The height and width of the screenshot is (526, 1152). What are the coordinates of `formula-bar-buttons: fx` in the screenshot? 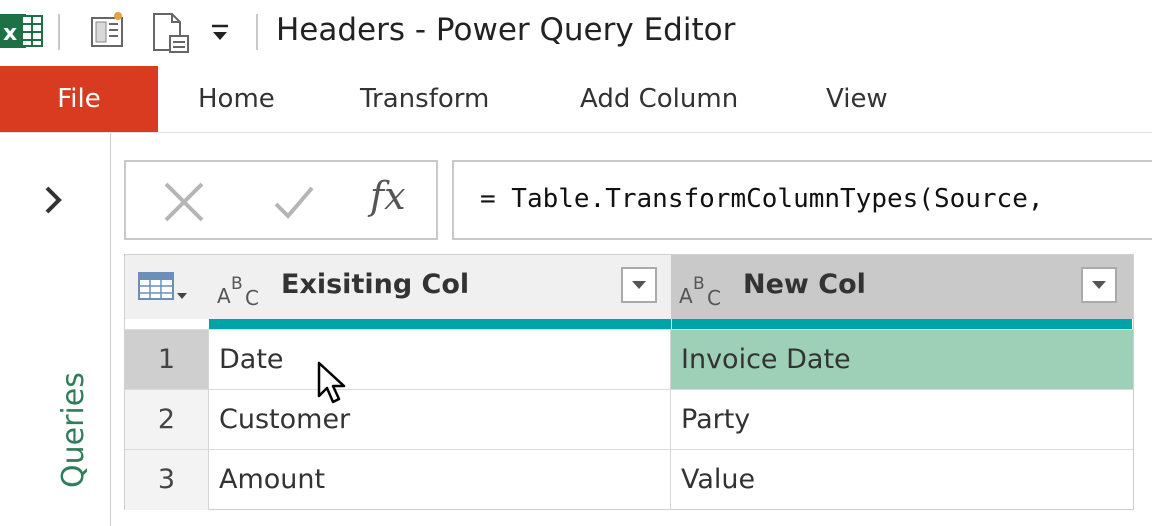 It's located at (281, 200).